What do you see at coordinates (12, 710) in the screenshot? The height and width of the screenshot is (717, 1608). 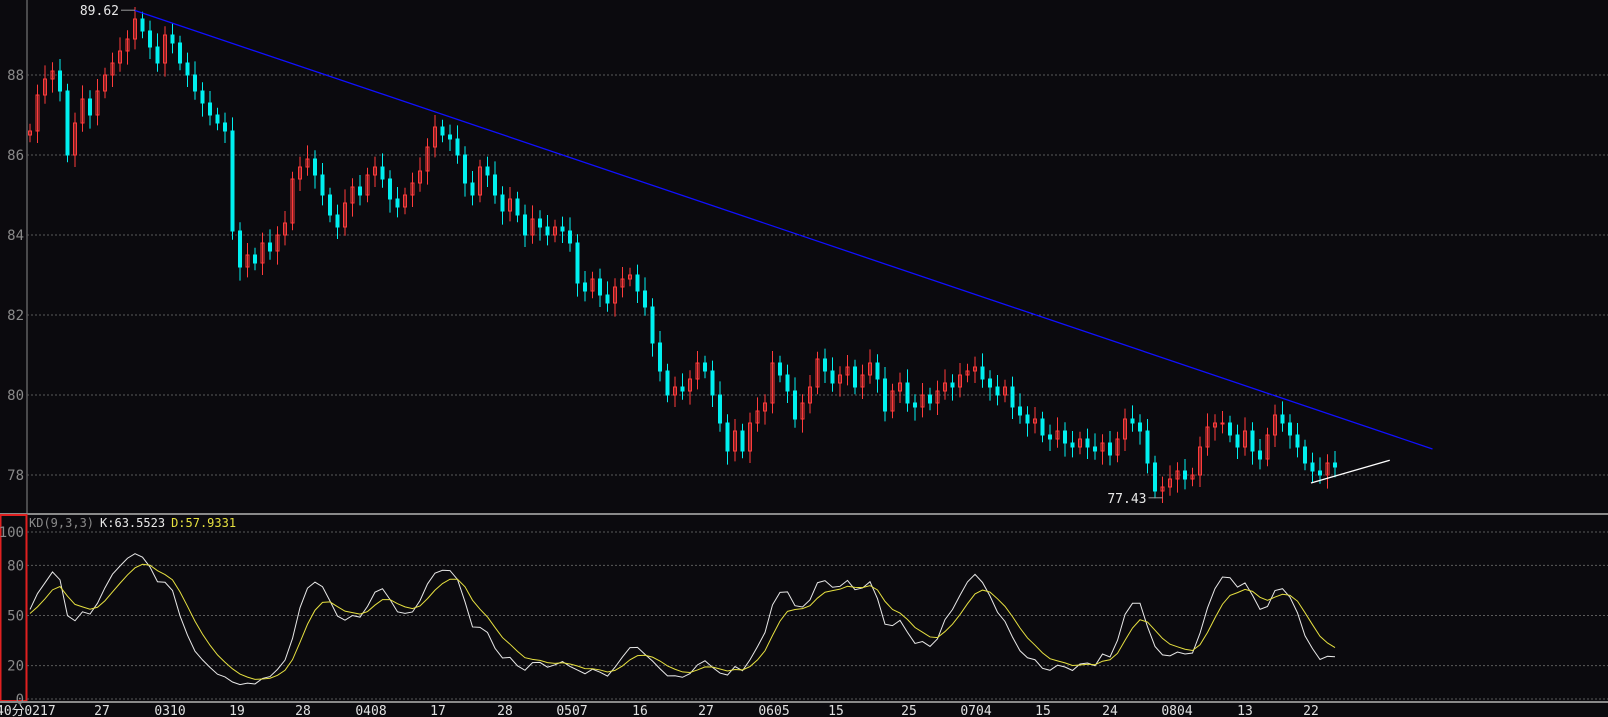 I see `period-label: 40分` at bounding box center [12, 710].